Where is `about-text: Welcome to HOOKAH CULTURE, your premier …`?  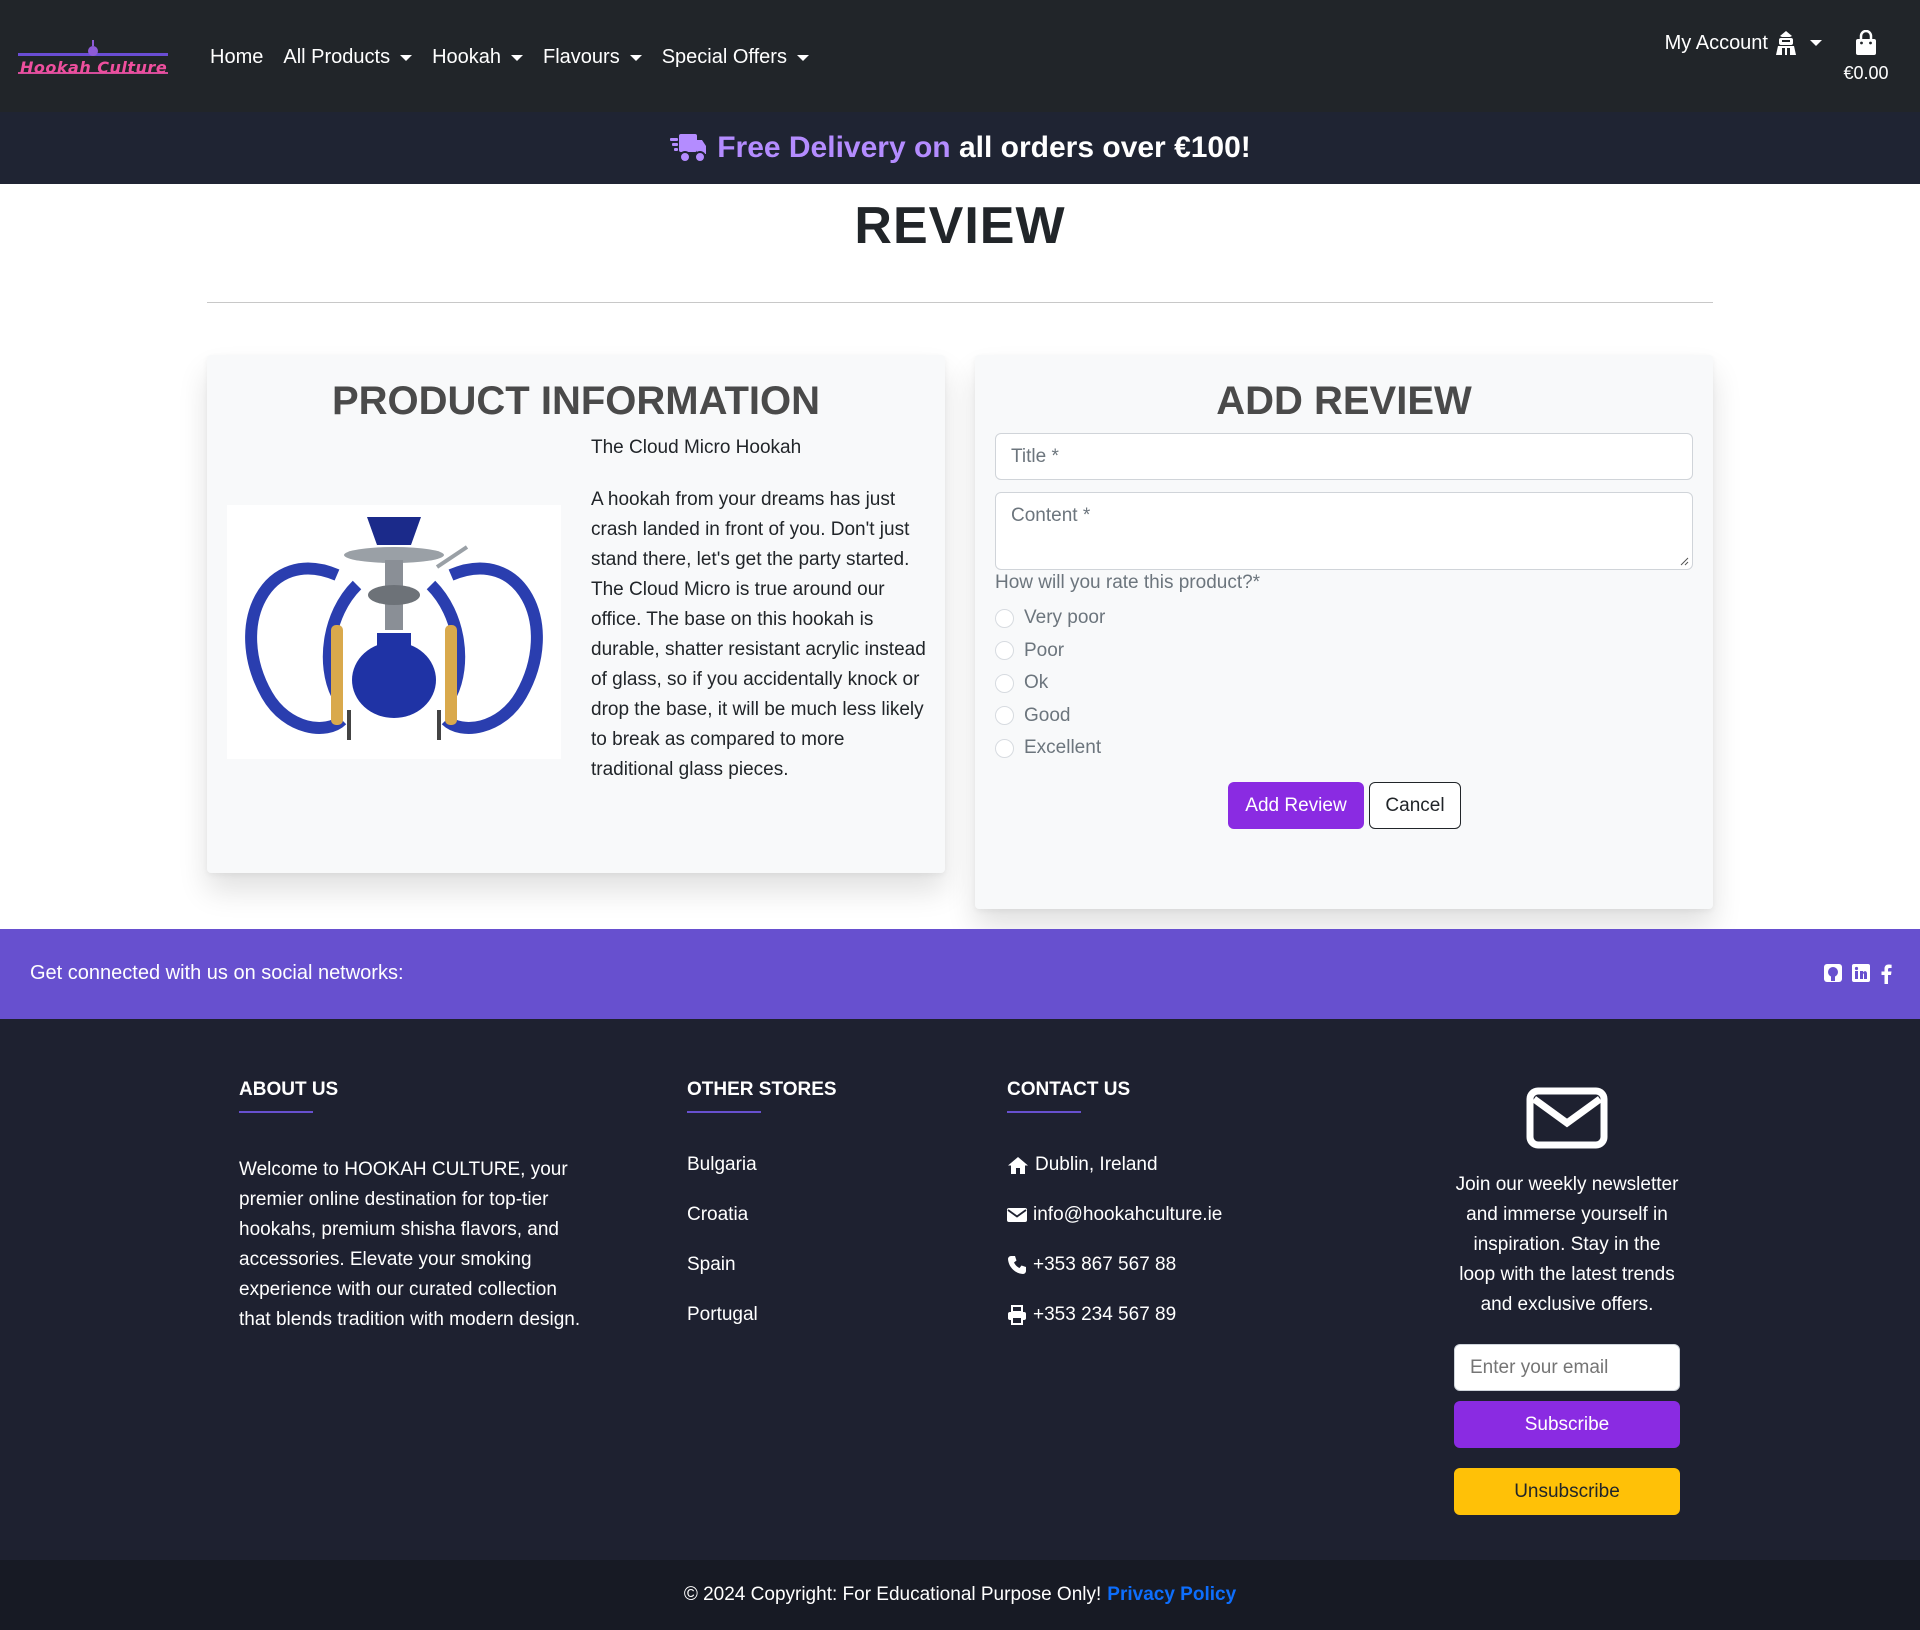
about-text: Welcome to HOOKAH CULTURE, your premier … is located at coordinates (410, 1244).